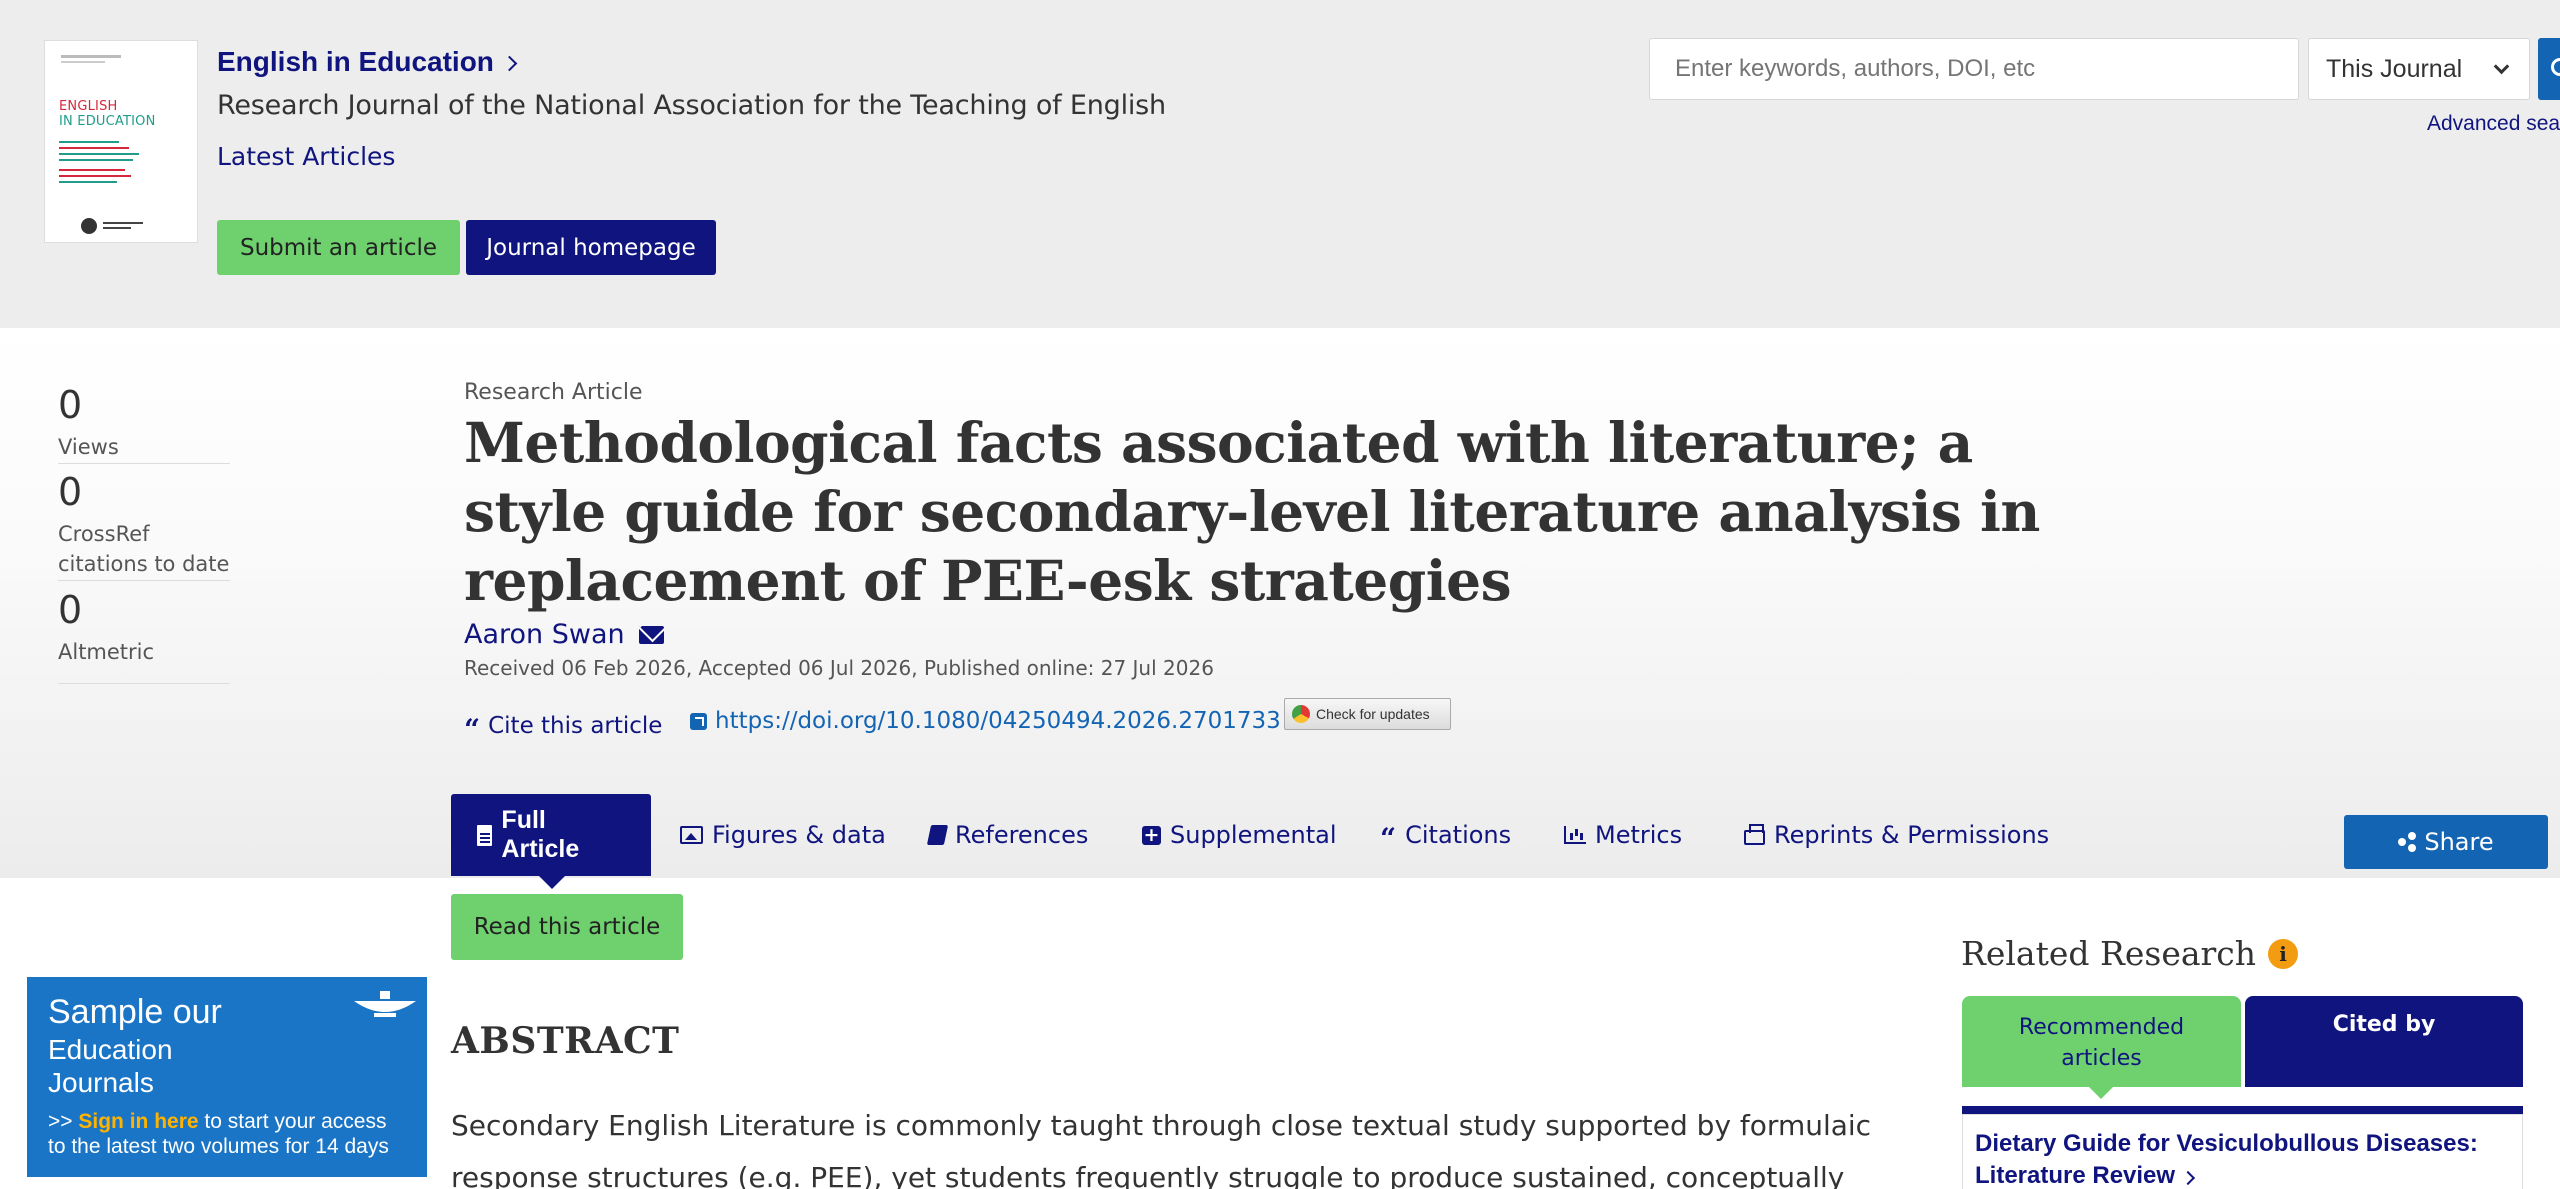  Describe the element at coordinates (144, 637) in the screenshot. I see `metric-altmetric: 0 Altmetric` at that location.